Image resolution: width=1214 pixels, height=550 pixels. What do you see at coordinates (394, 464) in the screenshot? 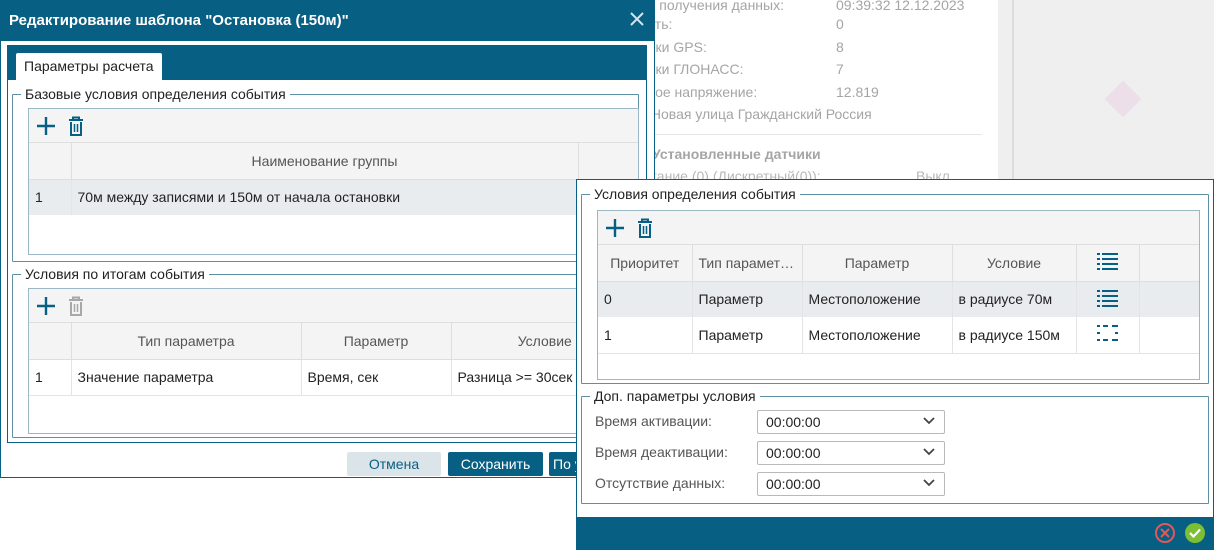
I see `cancel-button: Отмена` at bounding box center [394, 464].